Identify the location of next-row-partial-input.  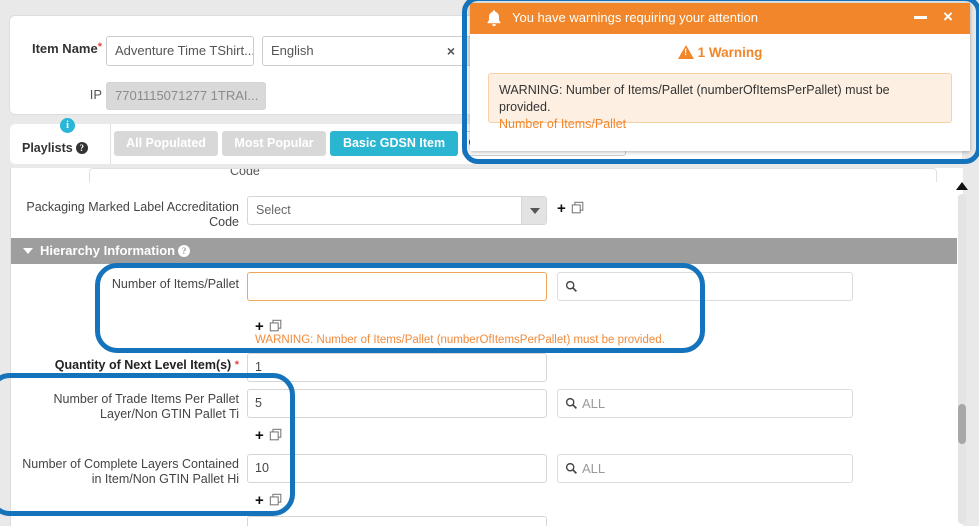
(397, 521).